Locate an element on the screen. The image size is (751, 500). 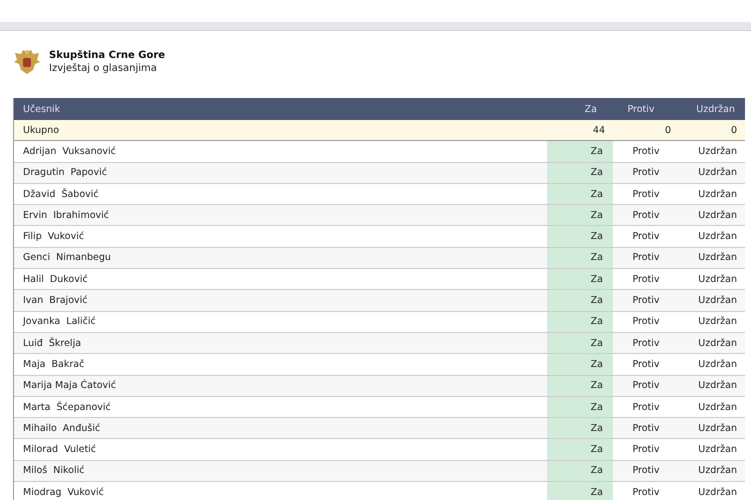
participant-name: Miloš Nikolić is located at coordinates (54, 471).